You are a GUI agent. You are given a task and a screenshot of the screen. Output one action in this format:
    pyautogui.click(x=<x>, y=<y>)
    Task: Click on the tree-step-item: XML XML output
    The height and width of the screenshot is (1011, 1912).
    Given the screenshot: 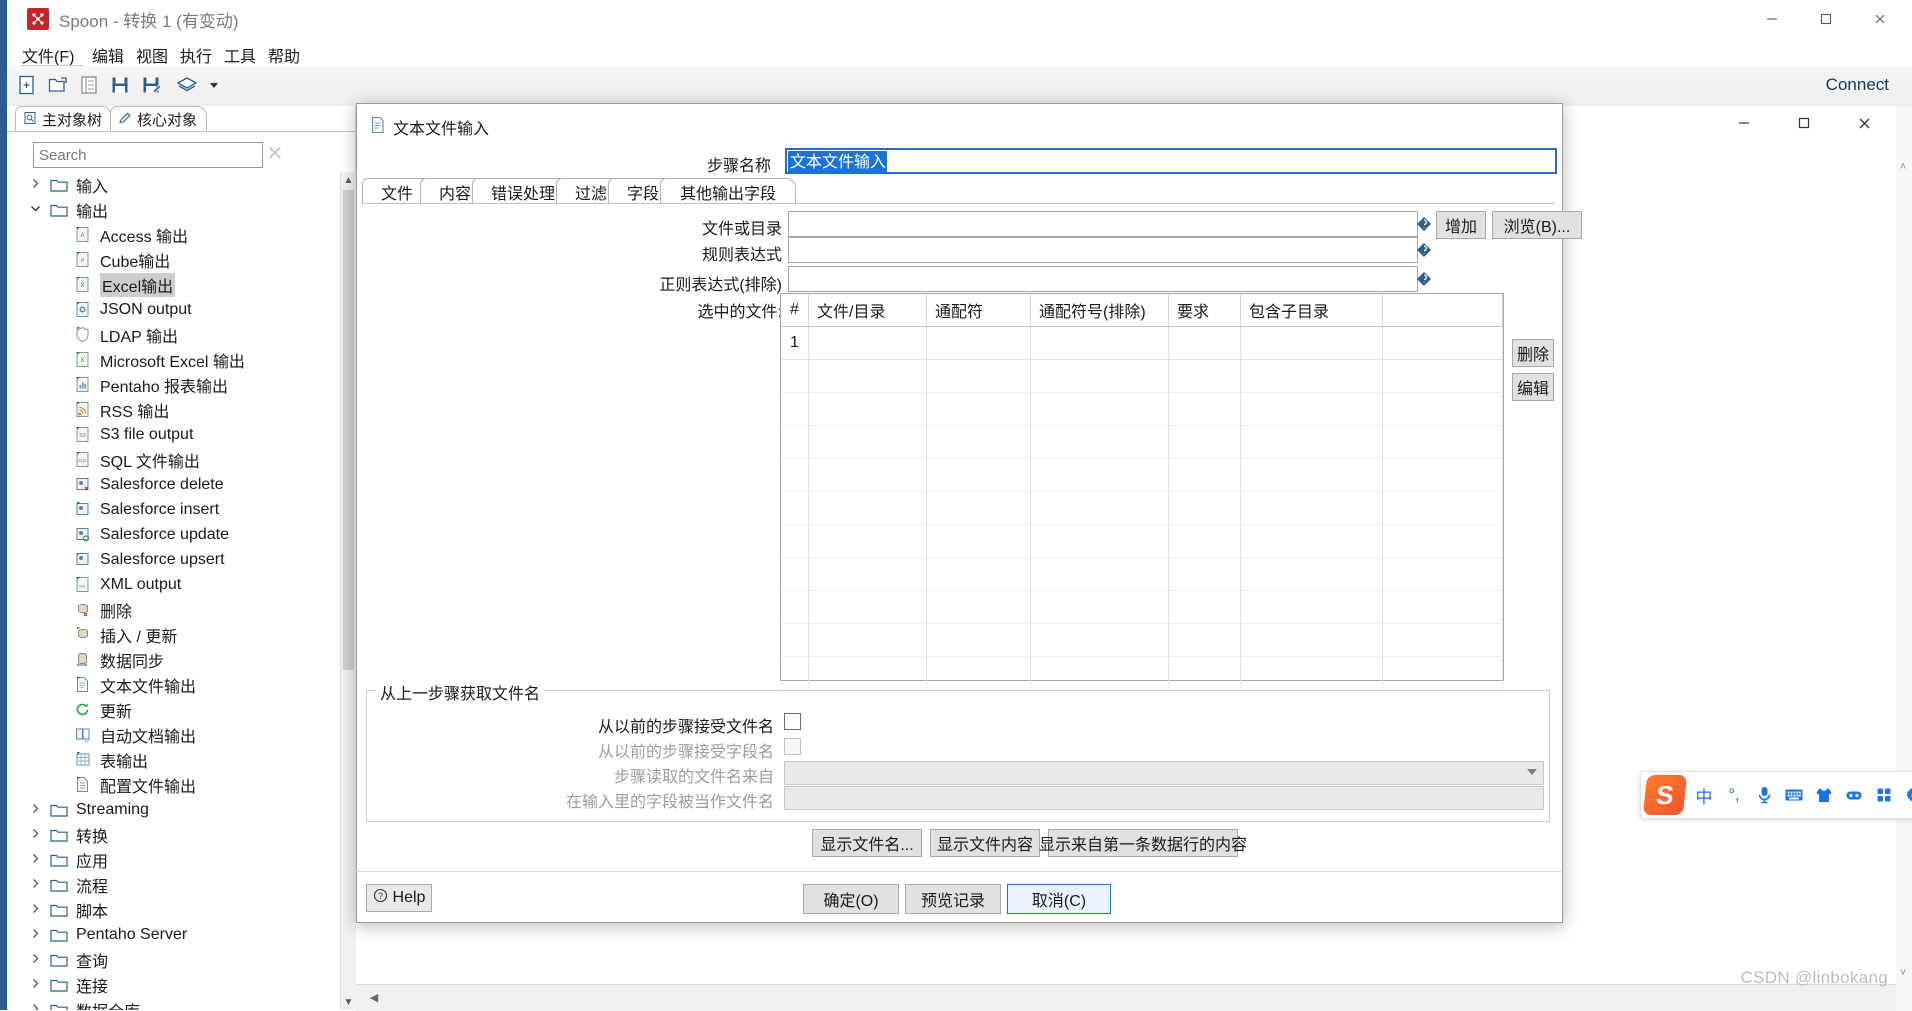 What is the action you would take?
    pyautogui.click(x=173, y=584)
    